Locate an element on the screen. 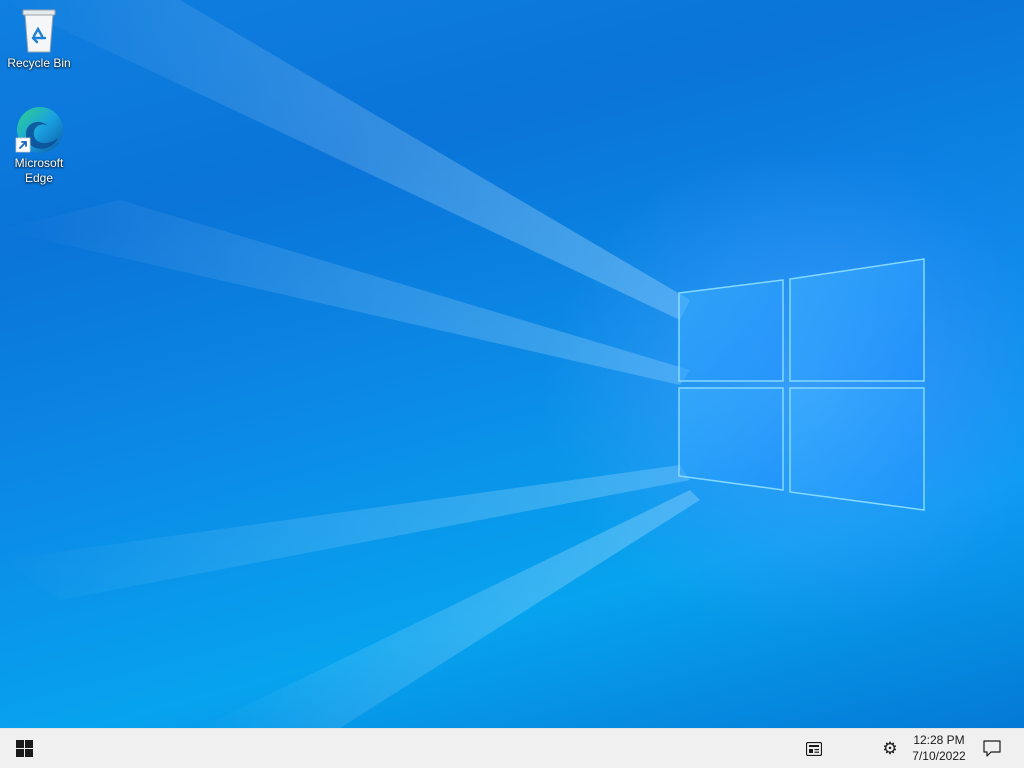  microsoft-edge-shortcut: Microsoft Edge is located at coordinates (39, 145).